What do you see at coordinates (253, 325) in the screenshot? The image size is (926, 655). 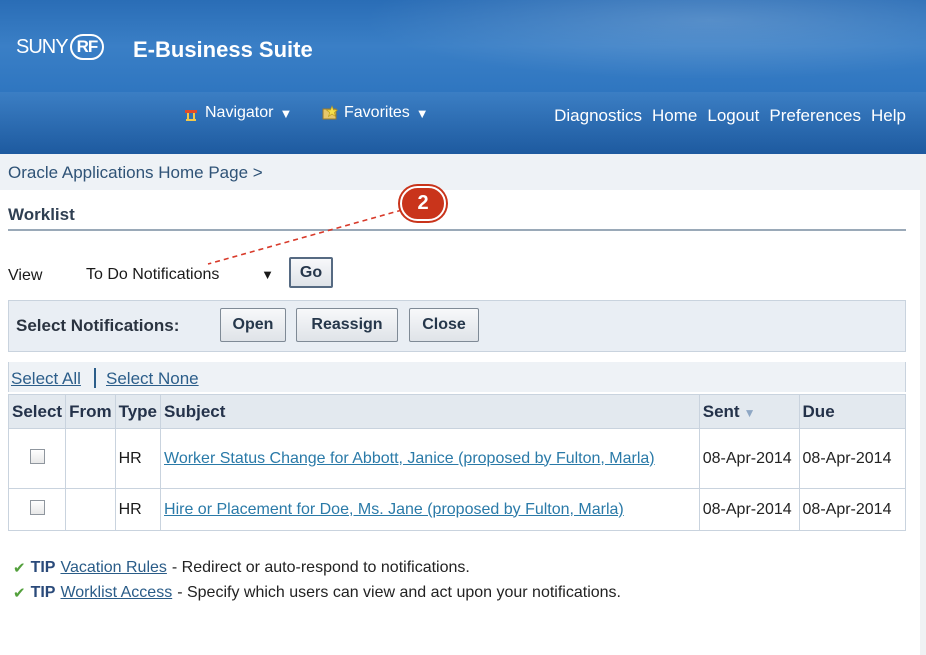 I see `open-button: Open` at bounding box center [253, 325].